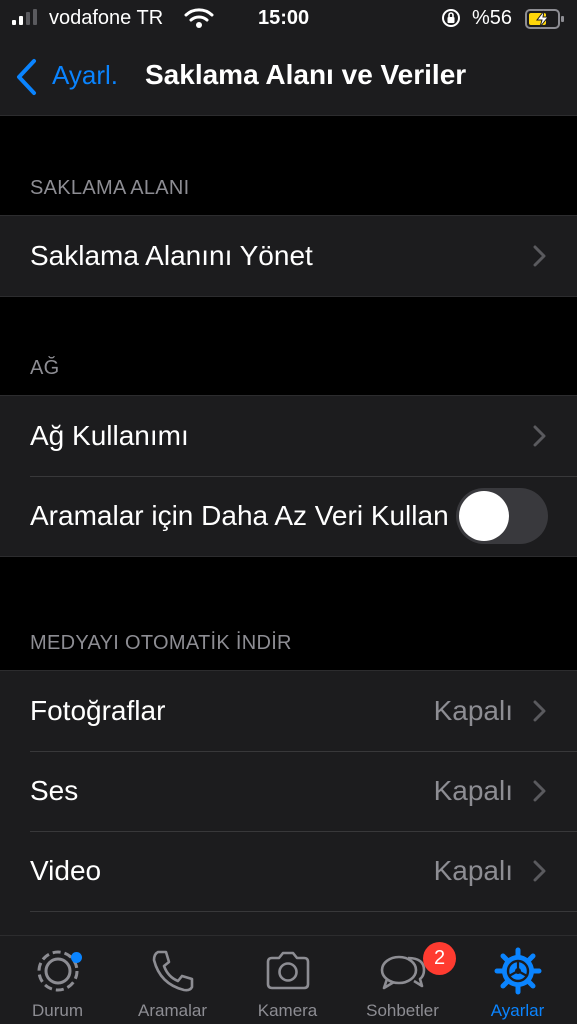 The width and height of the screenshot is (577, 1024). I want to click on tab-ayarlar: Ayarlar, so click(517, 980).